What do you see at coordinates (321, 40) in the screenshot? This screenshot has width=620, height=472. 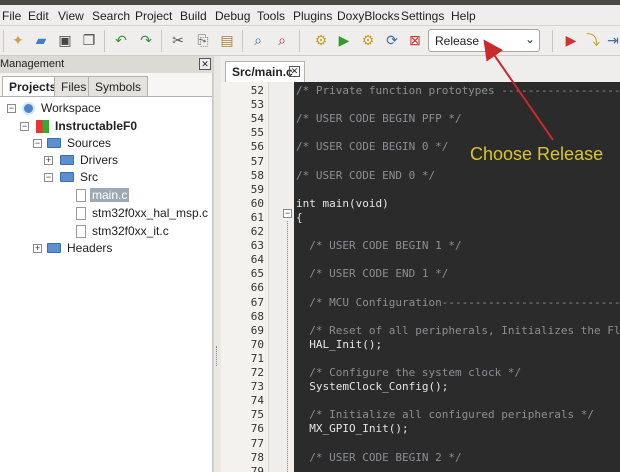 I see `build-icon: ⚙` at bounding box center [321, 40].